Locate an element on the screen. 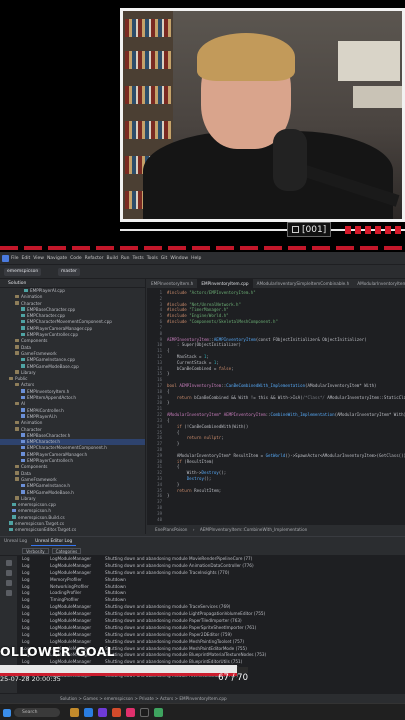 The image size is (405, 720). editor-tab: EMPInventoryItem.h is located at coordinates (172, 283).